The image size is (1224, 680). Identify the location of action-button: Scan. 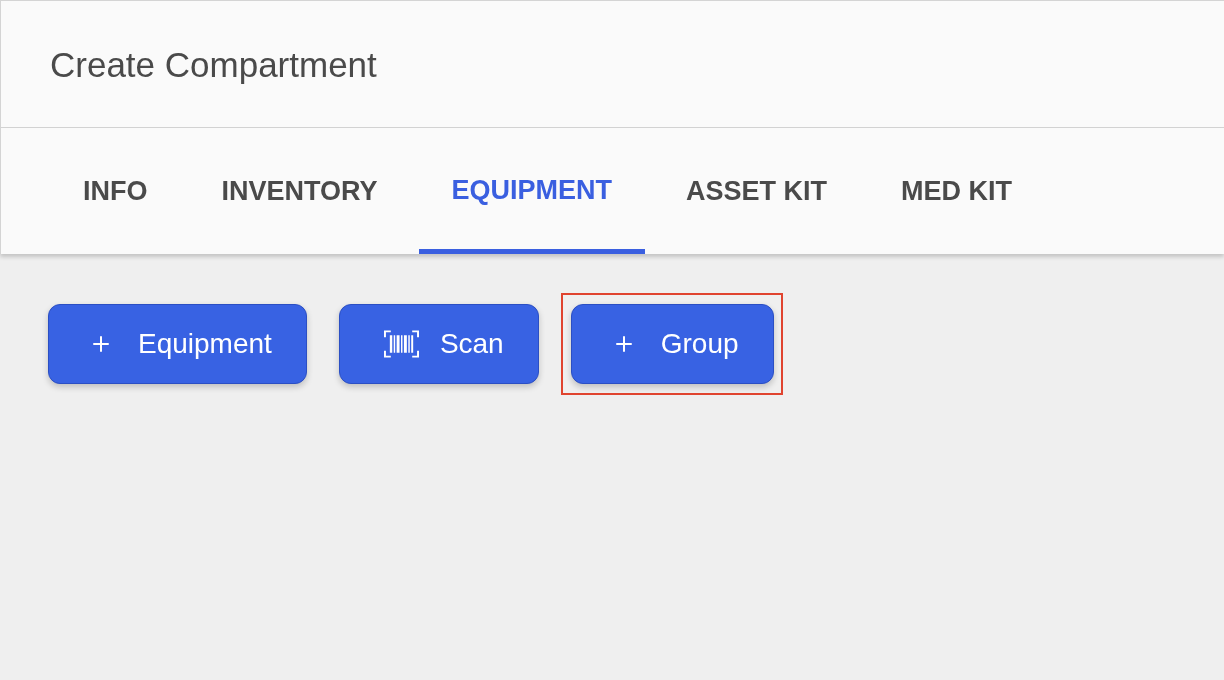
(438, 344).